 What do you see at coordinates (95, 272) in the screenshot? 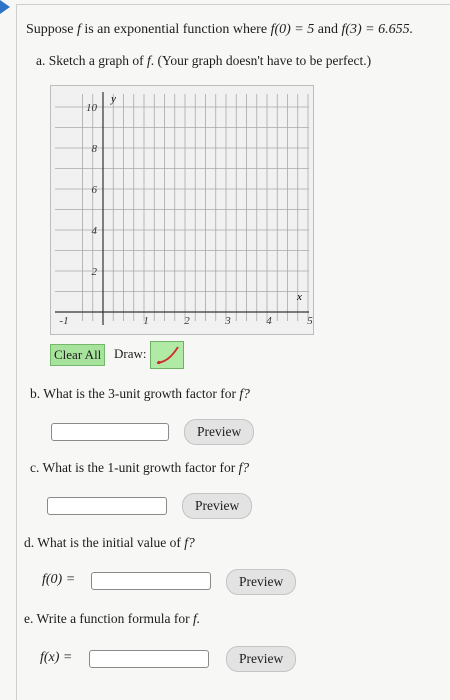
I see `y-tick-label: 2` at bounding box center [95, 272].